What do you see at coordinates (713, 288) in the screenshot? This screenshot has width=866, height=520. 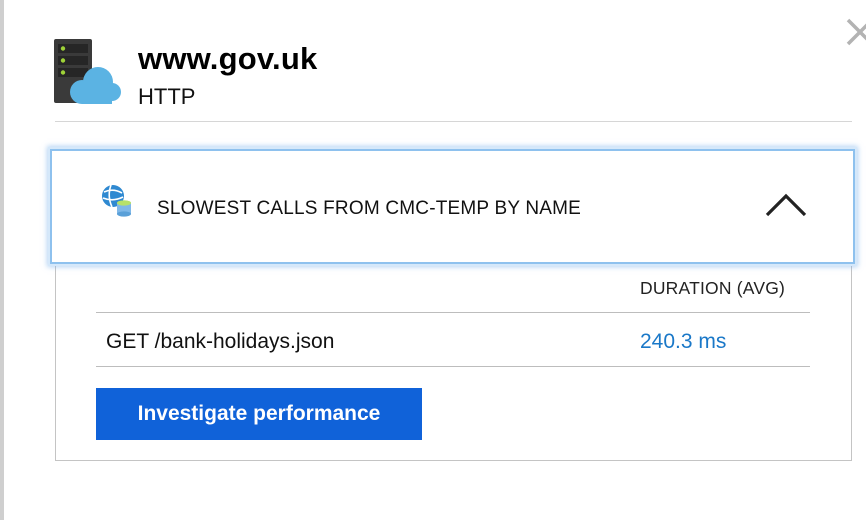 I see `duration-column-header: DURATION (AVG)` at bounding box center [713, 288].